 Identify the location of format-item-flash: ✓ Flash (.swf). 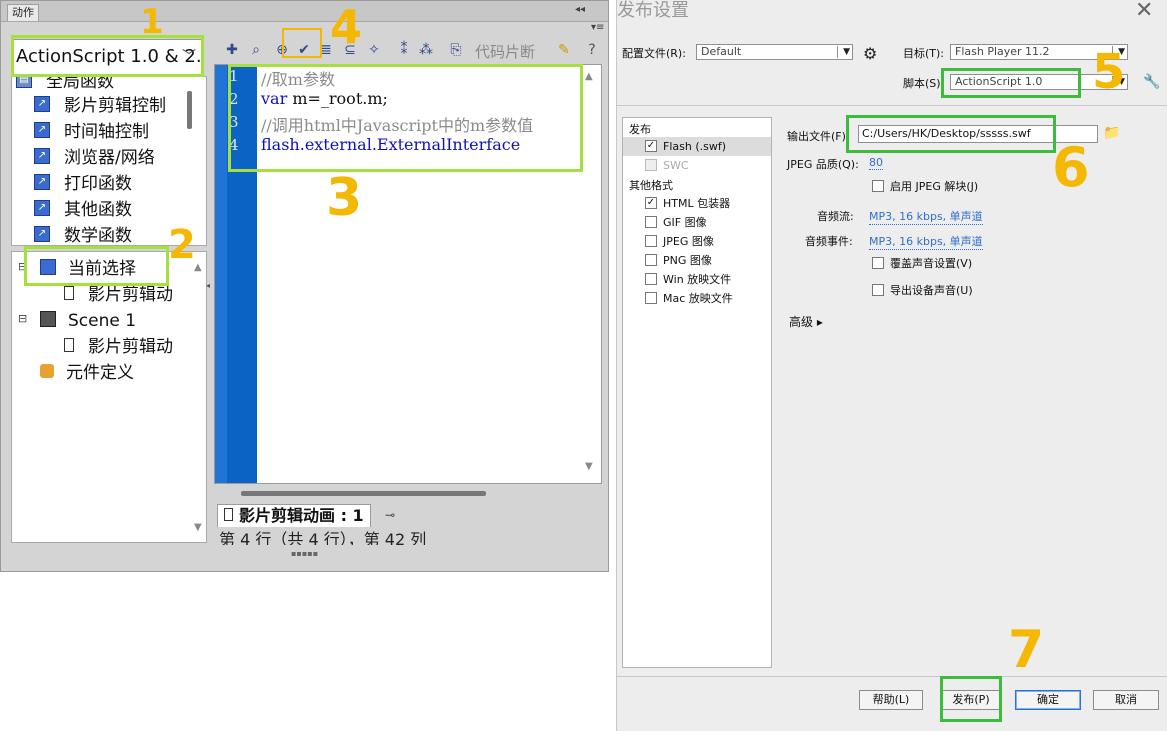
(697, 146).